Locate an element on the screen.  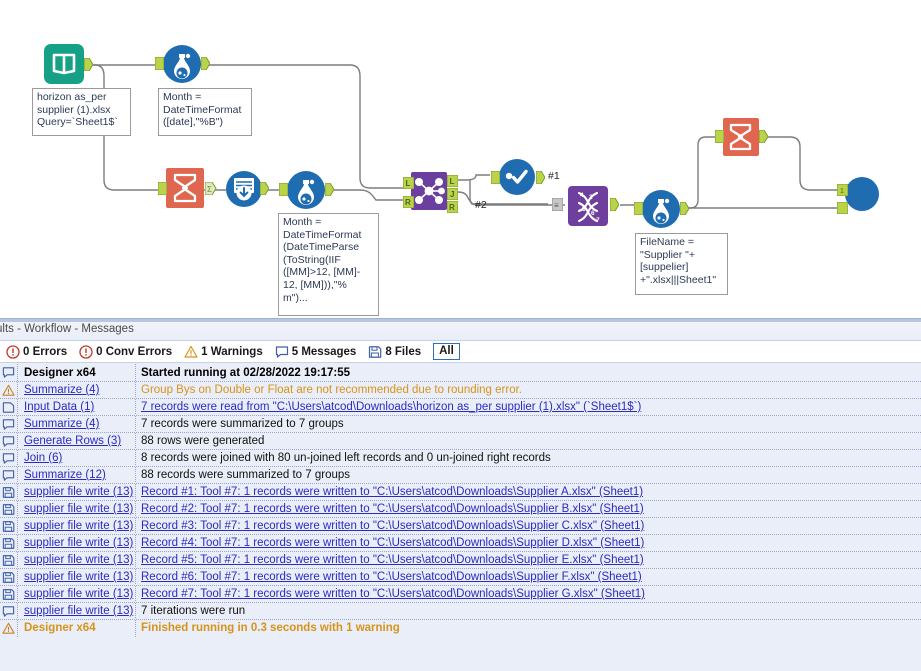
svg-text: J is located at coordinates (452, 194).